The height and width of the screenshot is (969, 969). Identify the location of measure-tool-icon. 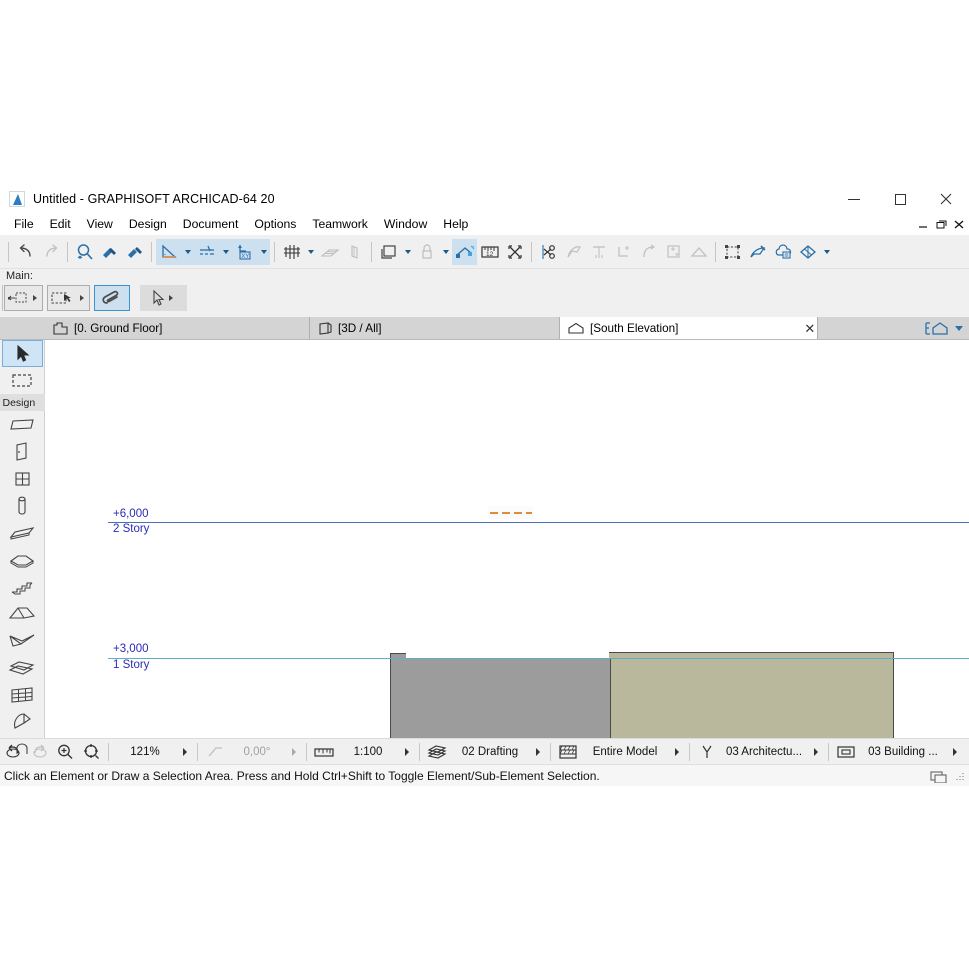
(464, 251).